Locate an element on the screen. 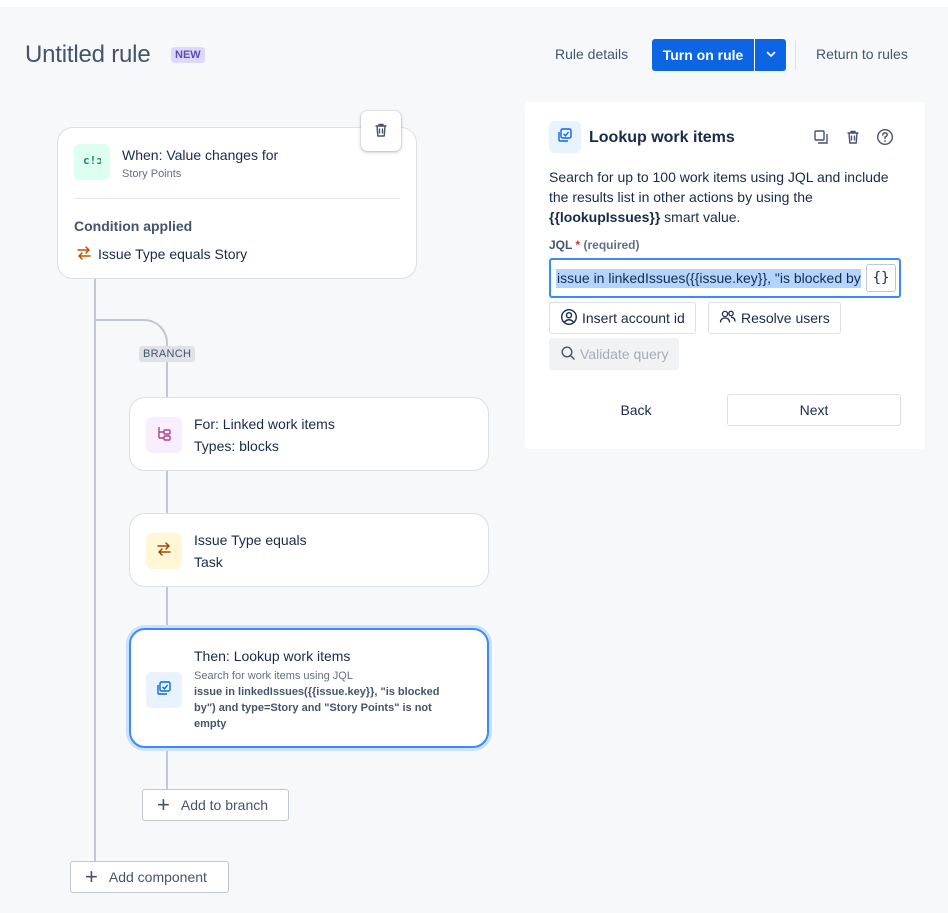 The width and height of the screenshot is (948, 913). delete-trigger-button is located at coordinates (381, 131).